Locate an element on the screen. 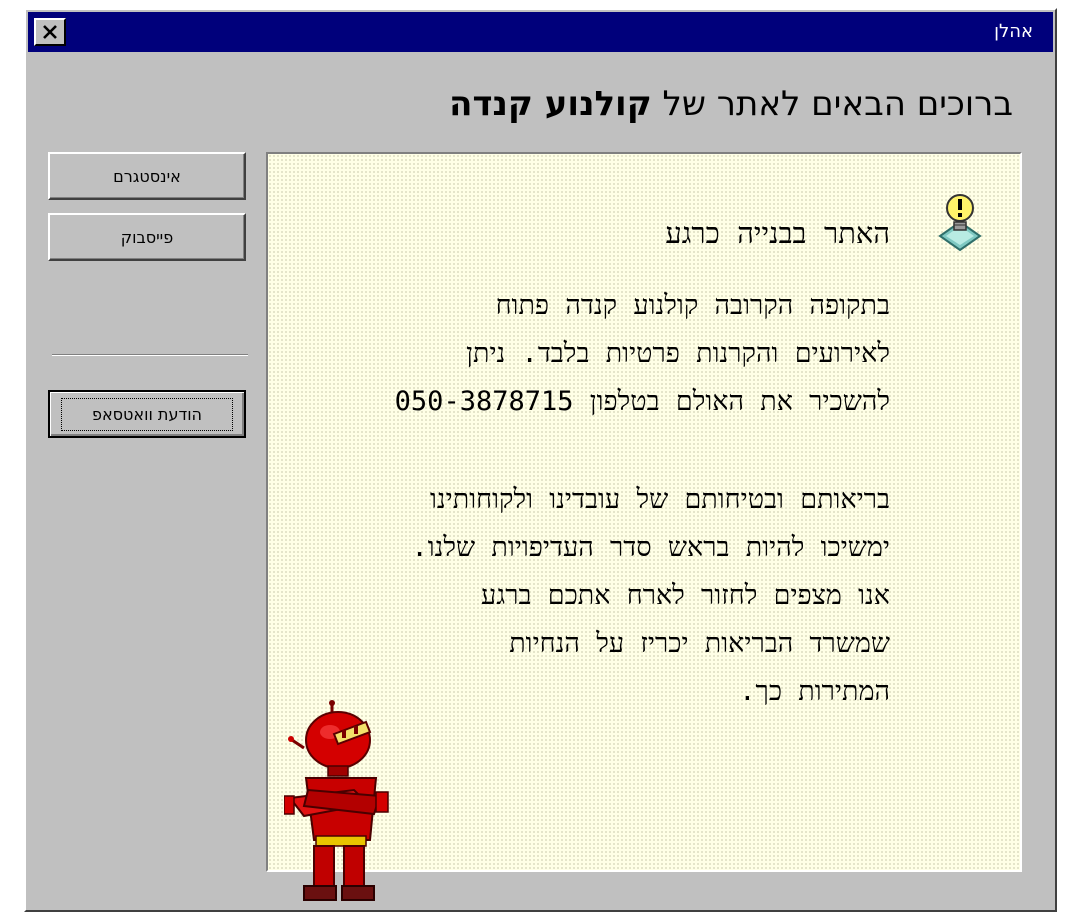 The height and width of the screenshot is (920, 1080). close-button is located at coordinates (50, 32).